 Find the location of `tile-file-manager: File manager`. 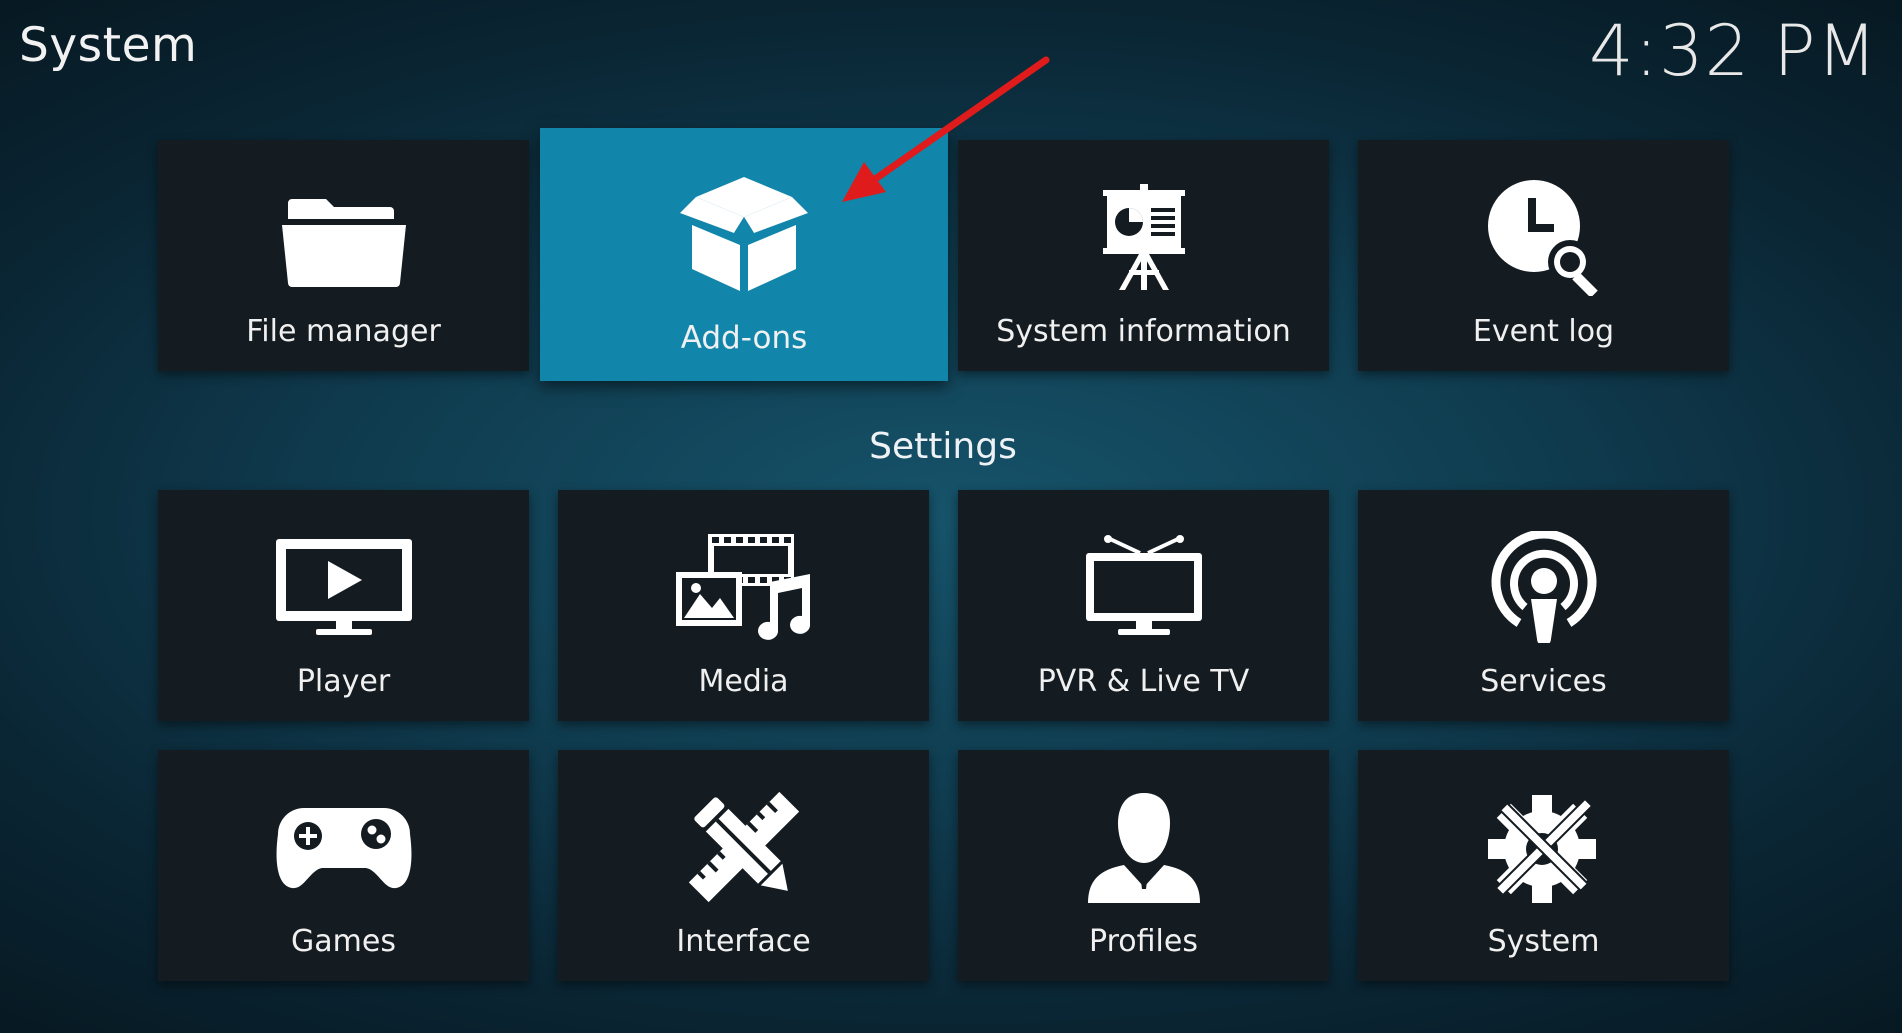

tile-file-manager: File manager is located at coordinates (343, 255).